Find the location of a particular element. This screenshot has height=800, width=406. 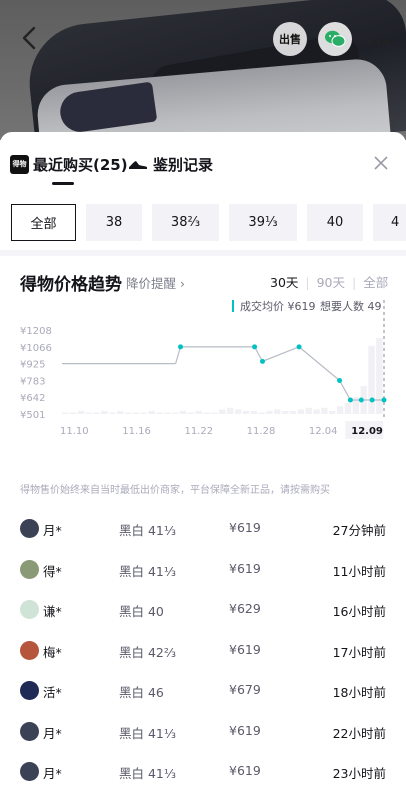

close-icon is located at coordinates (381, 163).